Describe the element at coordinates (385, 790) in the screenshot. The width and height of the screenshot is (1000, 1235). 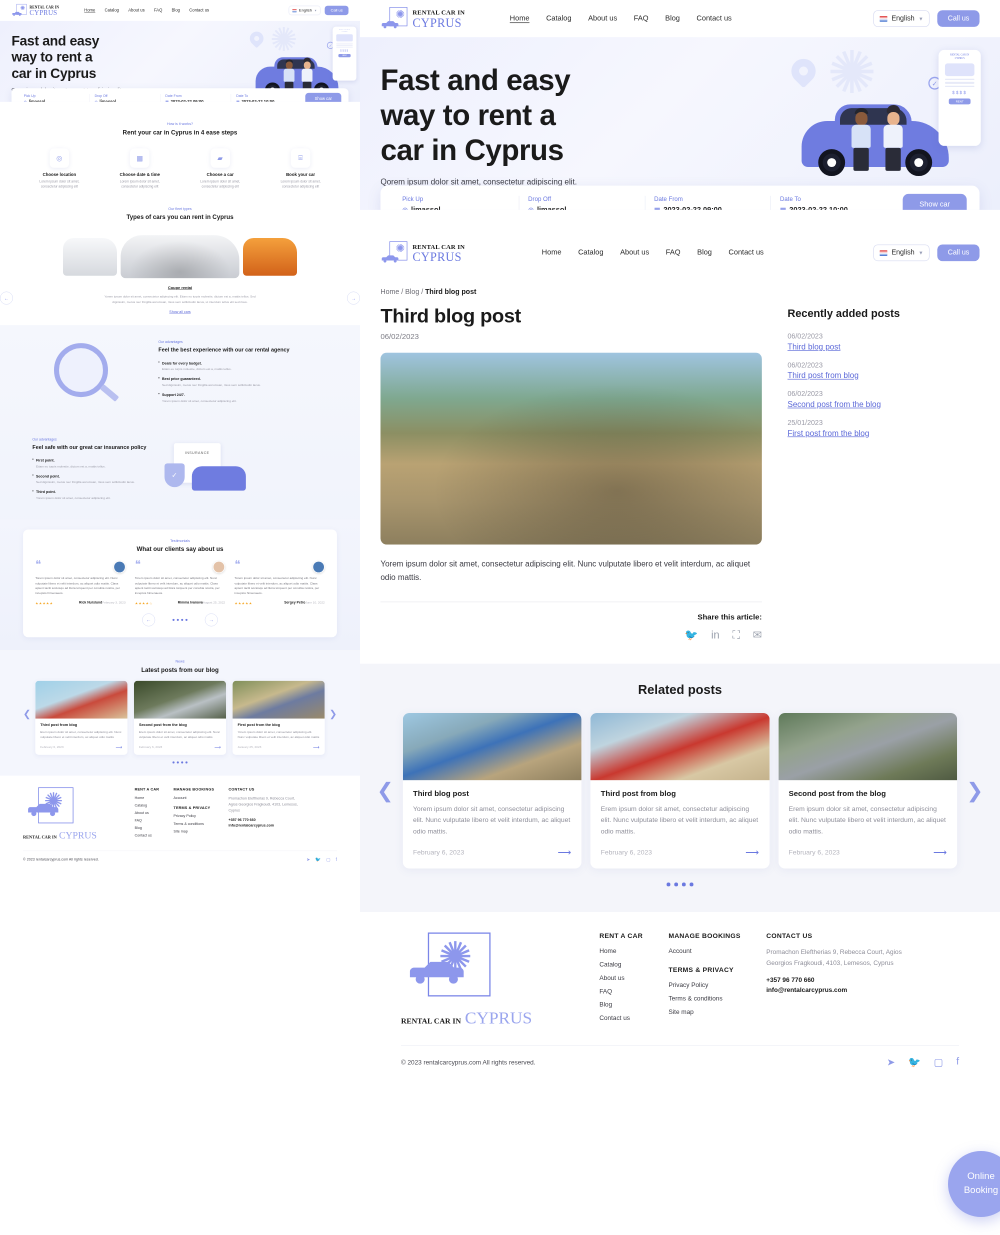
I see `related-prev-button: ❮` at that location.